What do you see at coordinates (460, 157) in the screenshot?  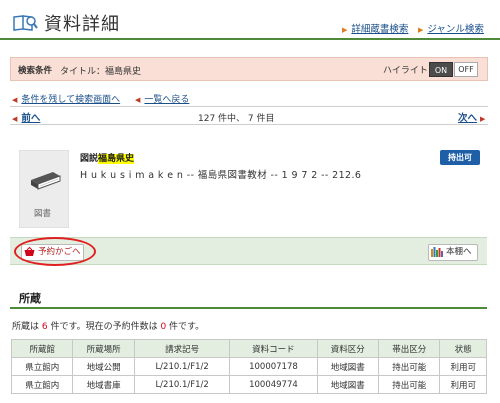 I see `loan-status-badge: 持出可` at bounding box center [460, 157].